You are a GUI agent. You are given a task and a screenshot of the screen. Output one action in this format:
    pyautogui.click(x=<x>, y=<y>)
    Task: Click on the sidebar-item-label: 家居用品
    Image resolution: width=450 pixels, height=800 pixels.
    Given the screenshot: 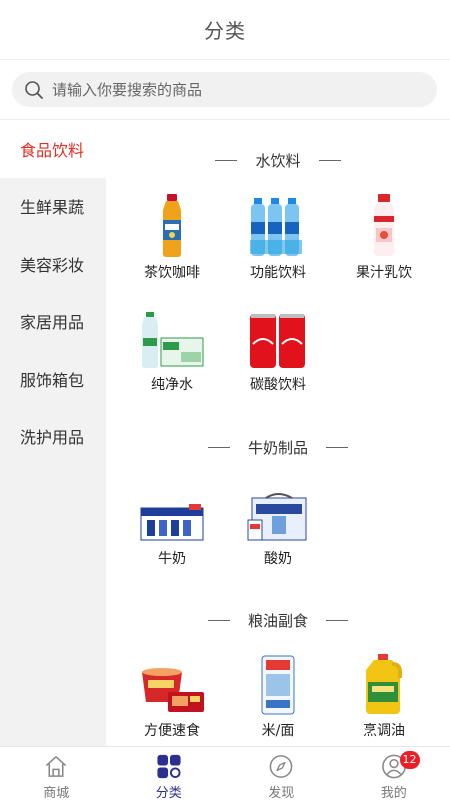 What is the action you would take?
    pyautogui.click(x=52, y=323)
    